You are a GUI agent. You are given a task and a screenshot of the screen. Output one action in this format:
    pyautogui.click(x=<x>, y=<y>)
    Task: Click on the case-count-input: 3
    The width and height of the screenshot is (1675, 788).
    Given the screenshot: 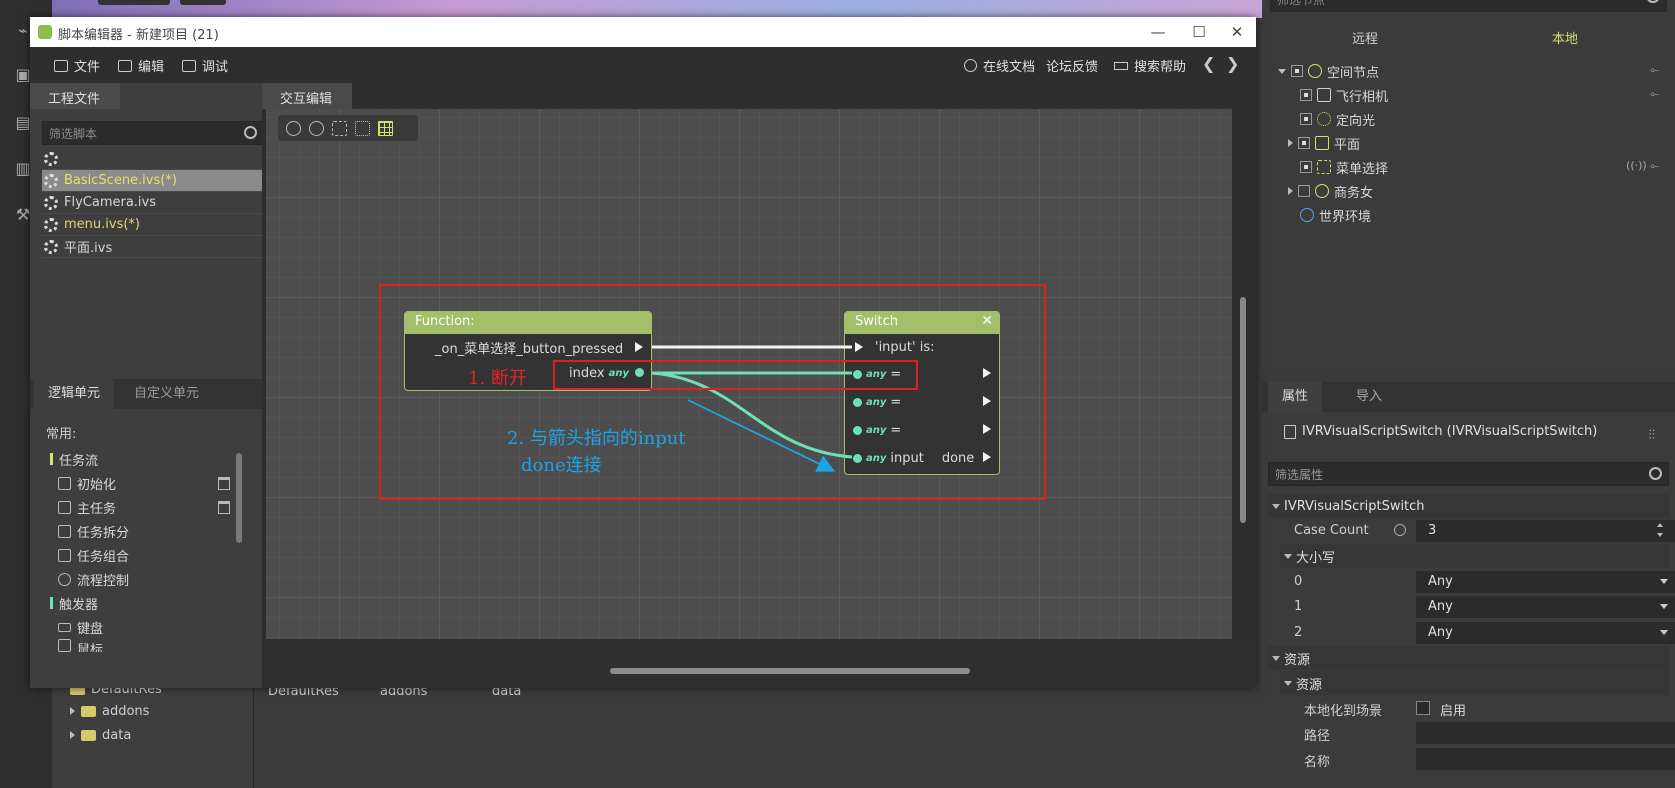 What is the action you would take?
    pyautogui.click(x=1545, y=531)
    